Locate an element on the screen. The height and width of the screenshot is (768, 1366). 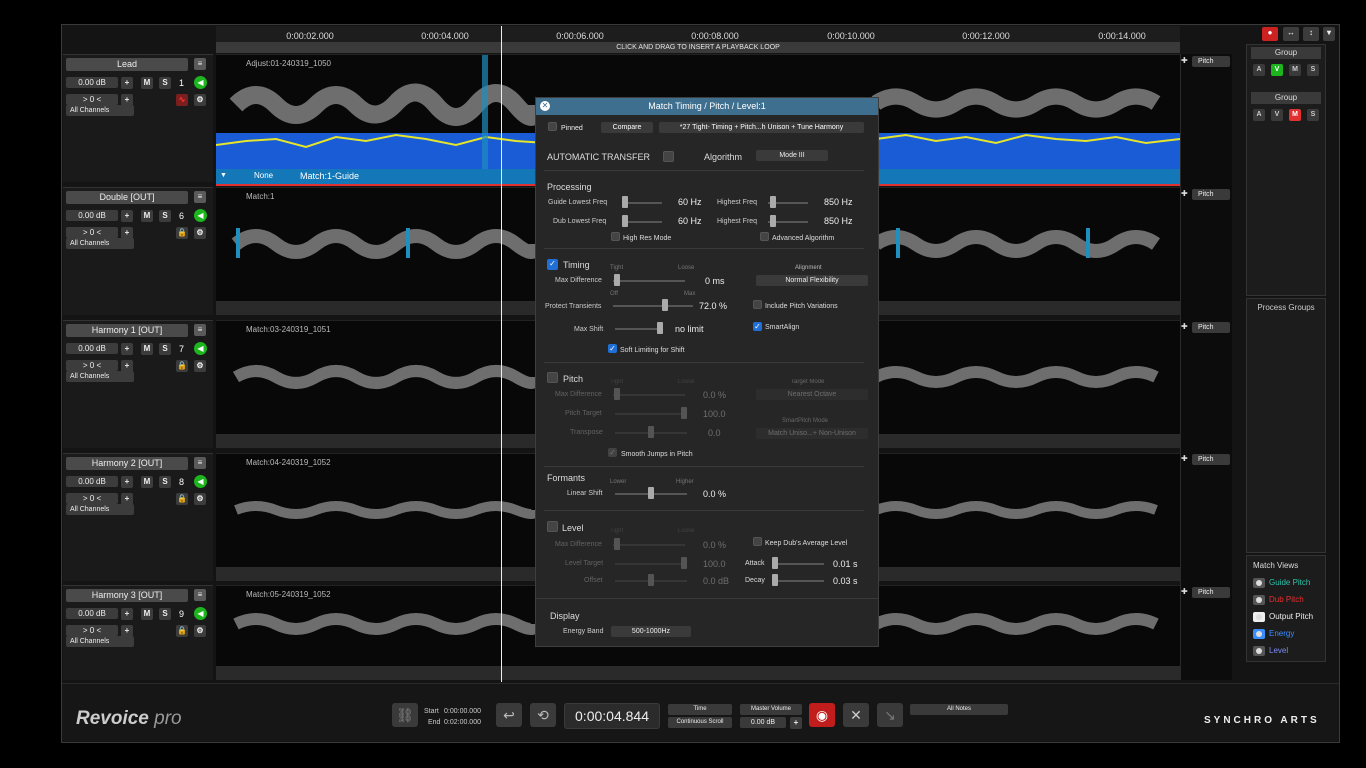
master-volume-value: 0.00 dB is located at coordinates (763, 722).